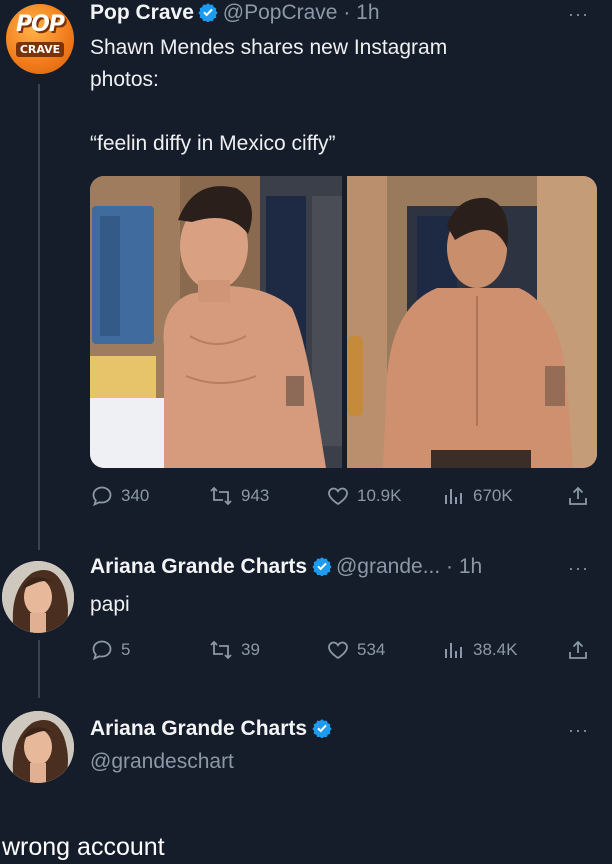 This screenshot has width=612, height=864. Describe the element at coordinates (379, 495) in the screenshot. I see `like-count: 10.9K` at that location.